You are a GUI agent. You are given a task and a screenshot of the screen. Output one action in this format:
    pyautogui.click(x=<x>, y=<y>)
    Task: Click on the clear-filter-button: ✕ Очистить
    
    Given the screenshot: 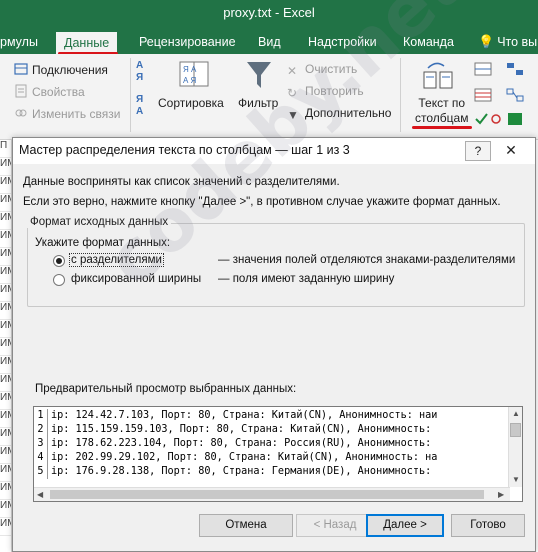 What is the action you would take?
    pyautogui.click(x=322, y=70)
    